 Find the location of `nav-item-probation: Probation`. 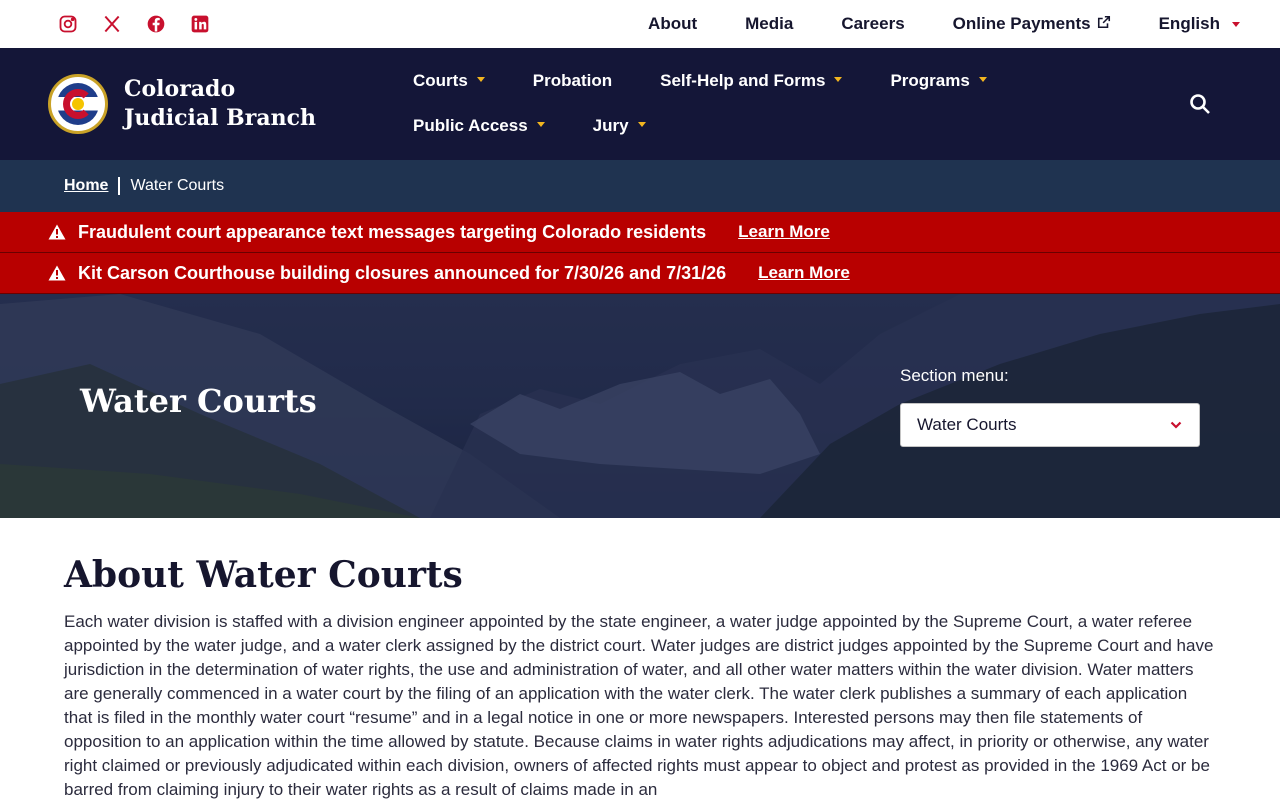

nav-item-probation: Probation is located at coordinates (572, 81).